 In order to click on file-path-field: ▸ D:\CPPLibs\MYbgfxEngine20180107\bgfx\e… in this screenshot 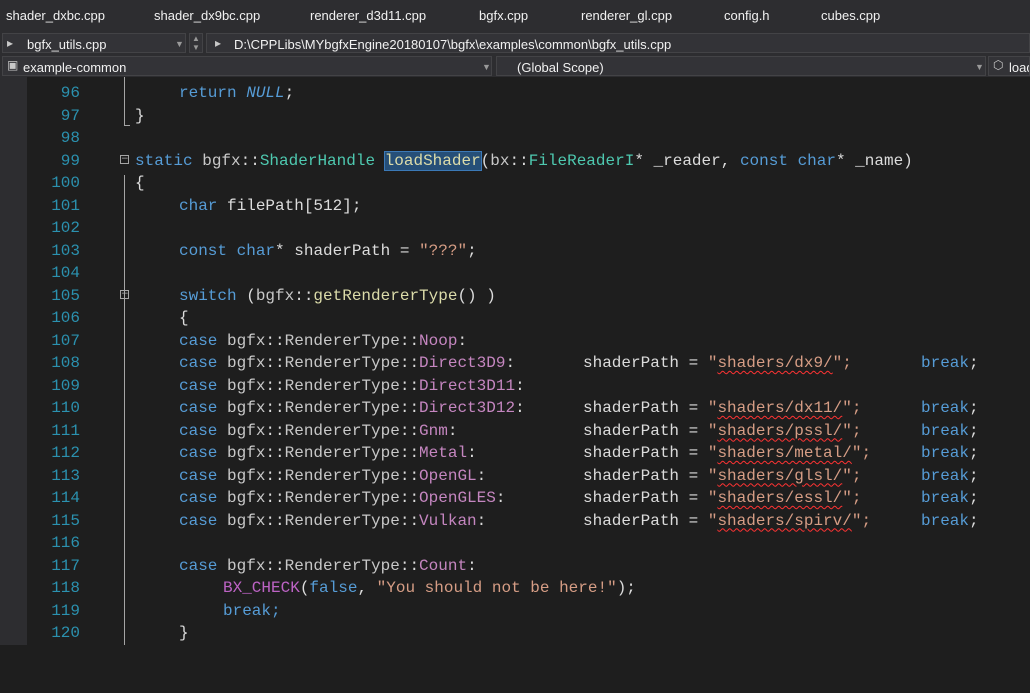, I will do `click(618, 43)`.